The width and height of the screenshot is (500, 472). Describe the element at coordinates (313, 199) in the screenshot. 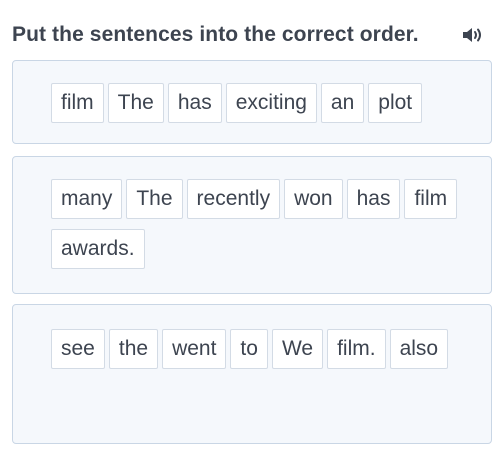

I see `word-chip: won` at that location.